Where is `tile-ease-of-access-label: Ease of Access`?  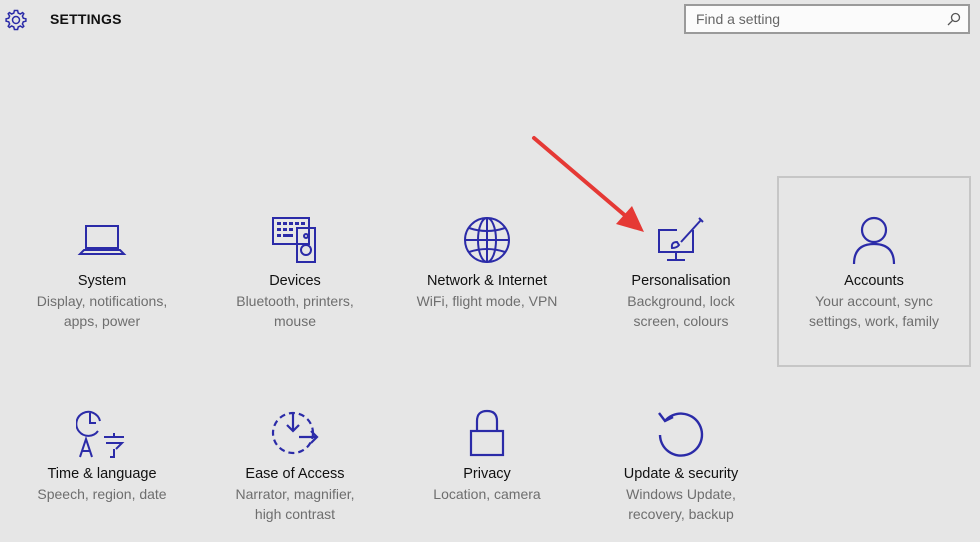 tile-ease-of-access-label: Ease of Access is located at coordinates (295, 474).